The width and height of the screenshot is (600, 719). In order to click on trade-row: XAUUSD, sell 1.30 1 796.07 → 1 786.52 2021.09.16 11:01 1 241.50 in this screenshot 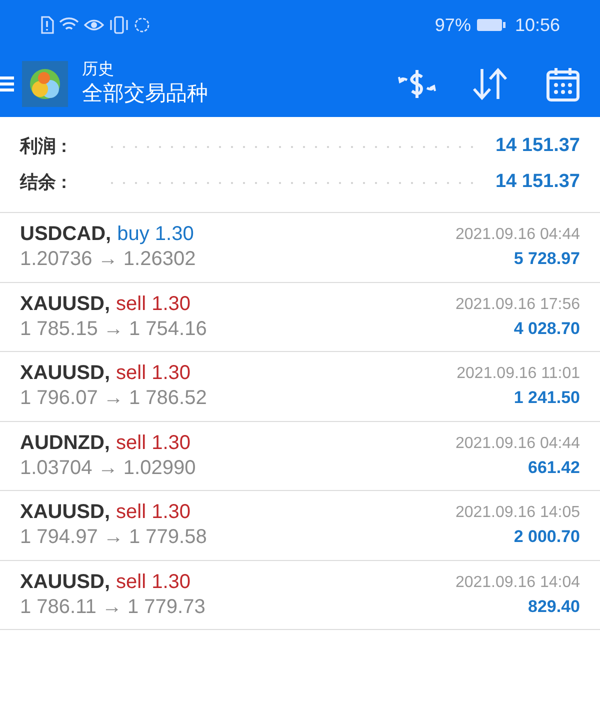, I will do `click(300, 387)`.